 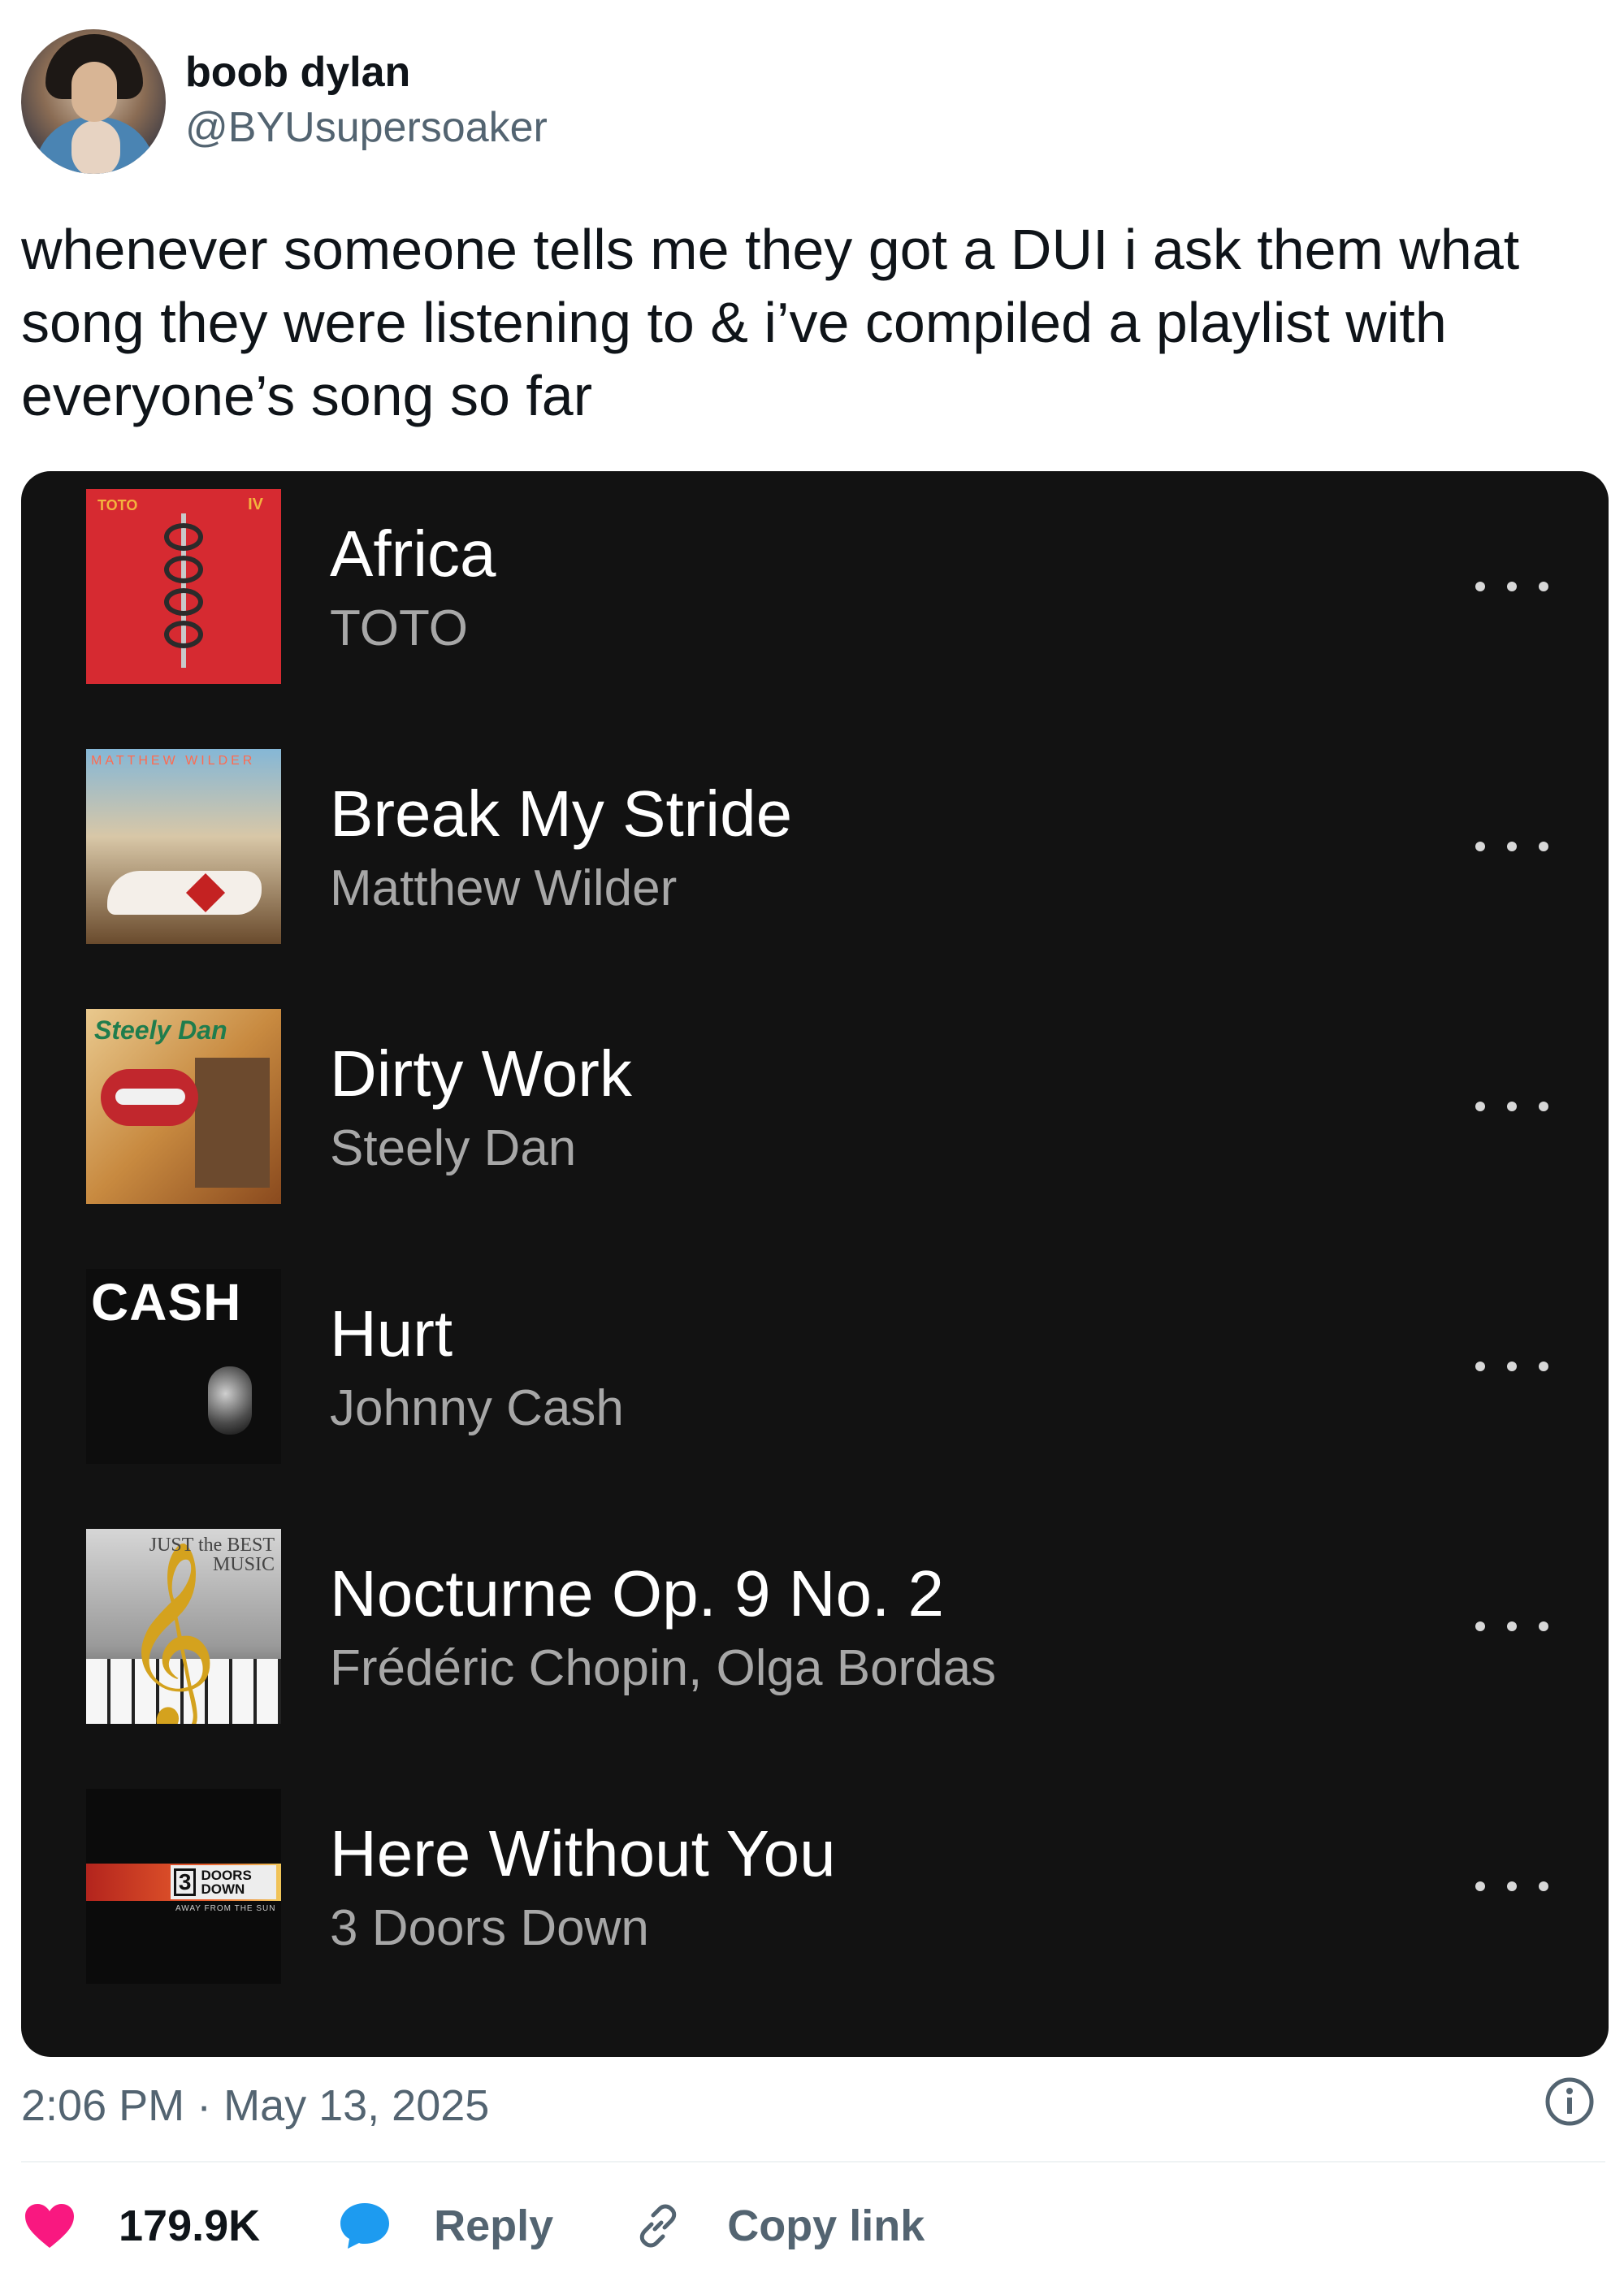 I want to click on album-art-text: TOTO, so click(x=117, y=505).